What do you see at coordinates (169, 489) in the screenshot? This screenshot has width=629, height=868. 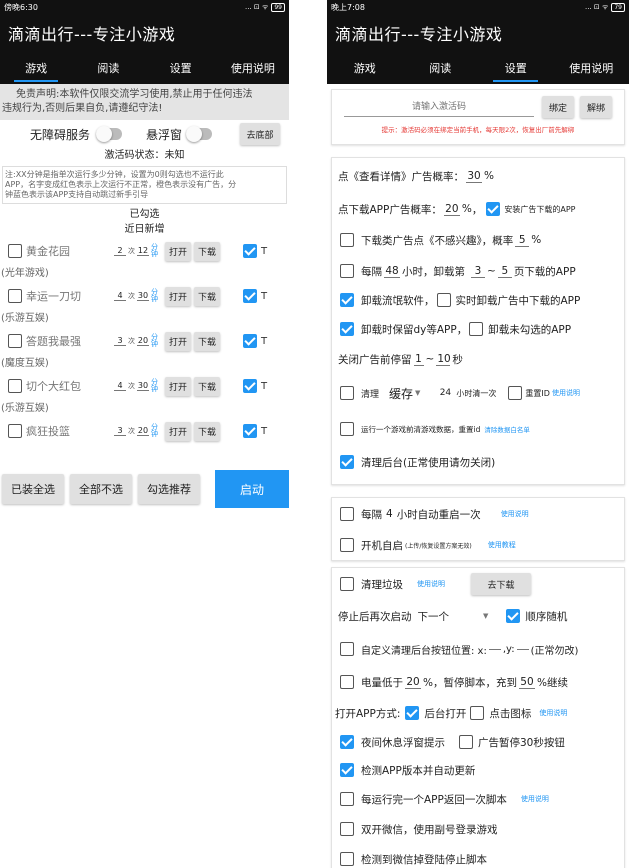 I see `select-recommended-button: 勾选推荐` at bounding box center [169, 489].